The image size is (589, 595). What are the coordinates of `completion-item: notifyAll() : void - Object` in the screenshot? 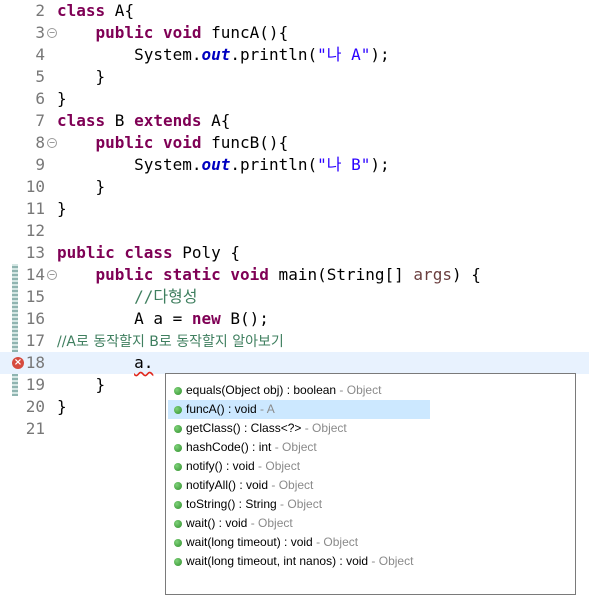 It's located at (299, 485).